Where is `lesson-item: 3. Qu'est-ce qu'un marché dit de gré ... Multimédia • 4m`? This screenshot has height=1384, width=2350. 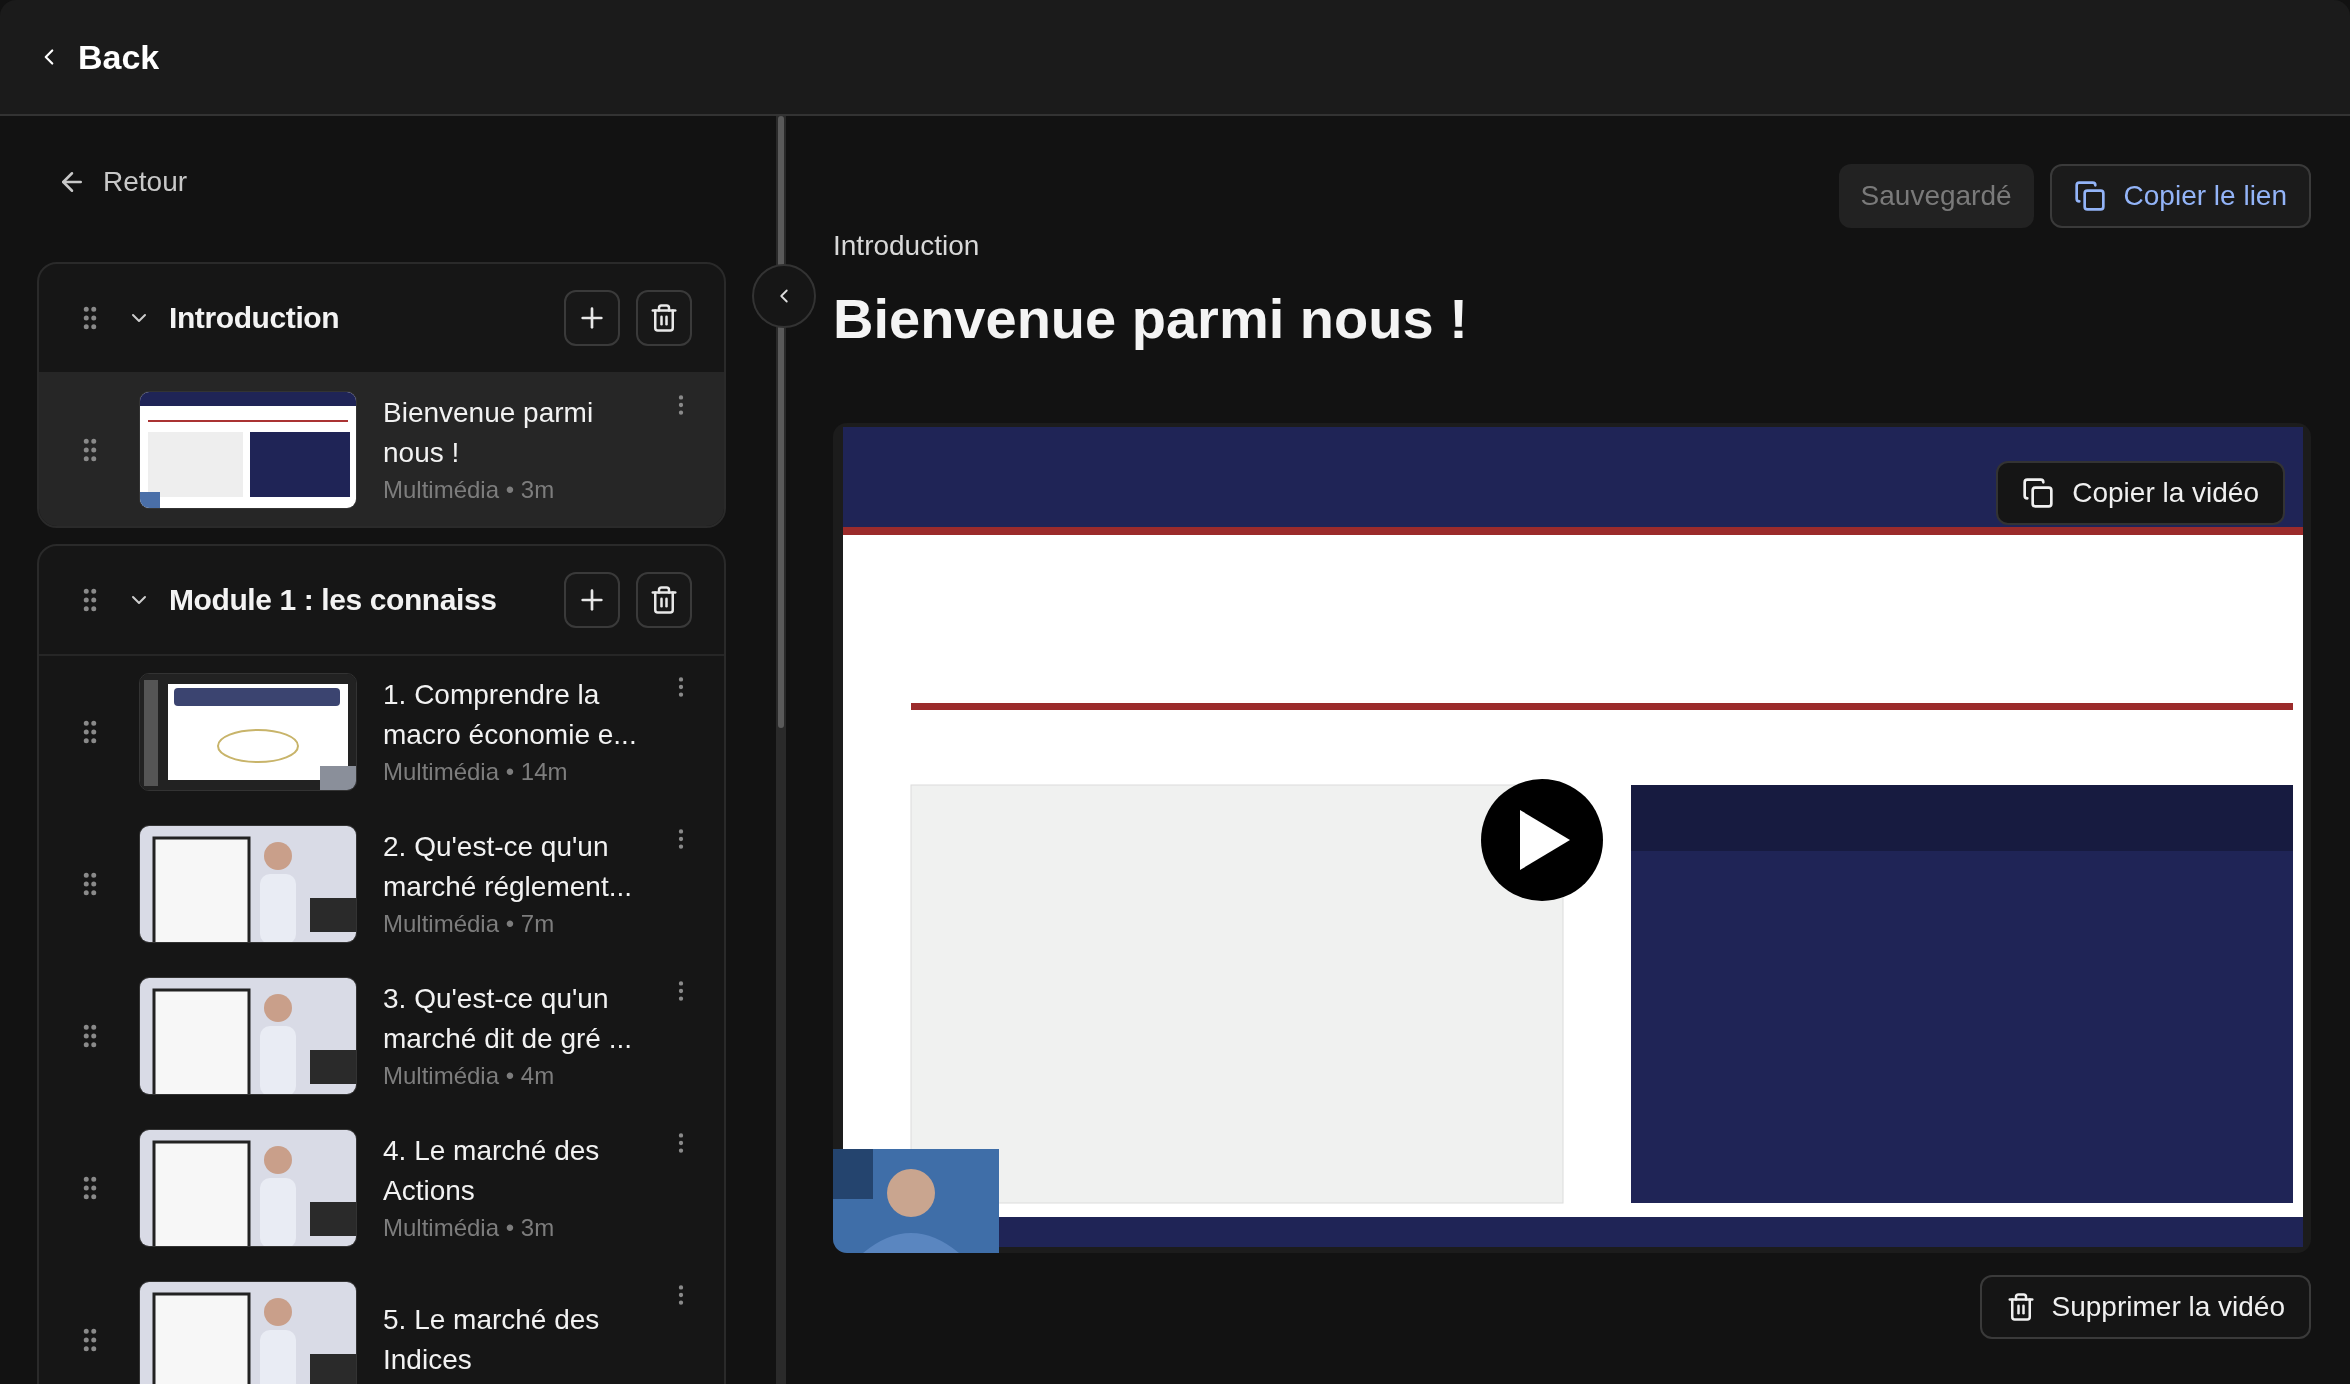
lesson-item: 3. Qu'est-ce qu'un marché dit de gré ... Multimédia • 4m is located at coordinates (381, 1036).